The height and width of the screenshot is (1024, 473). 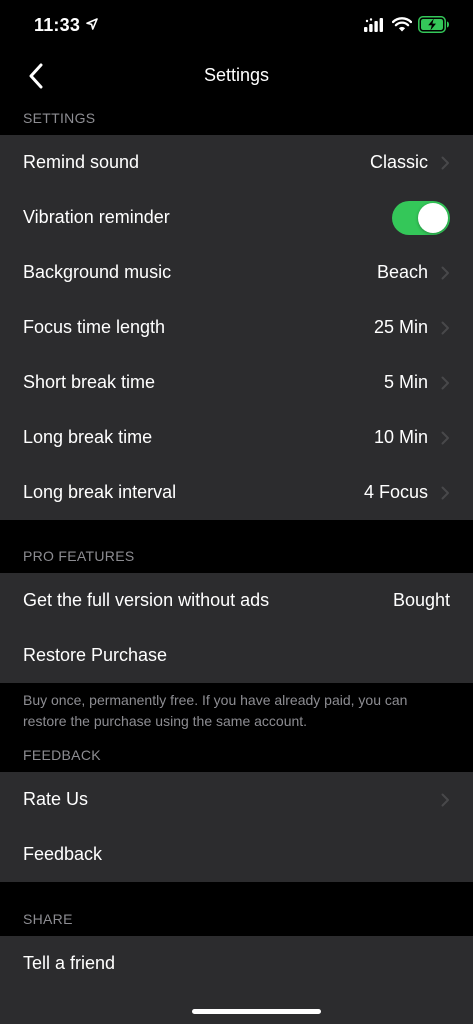 I want to click on row-tell-a-friend: Tell a friend, so click(x=236, y=963).